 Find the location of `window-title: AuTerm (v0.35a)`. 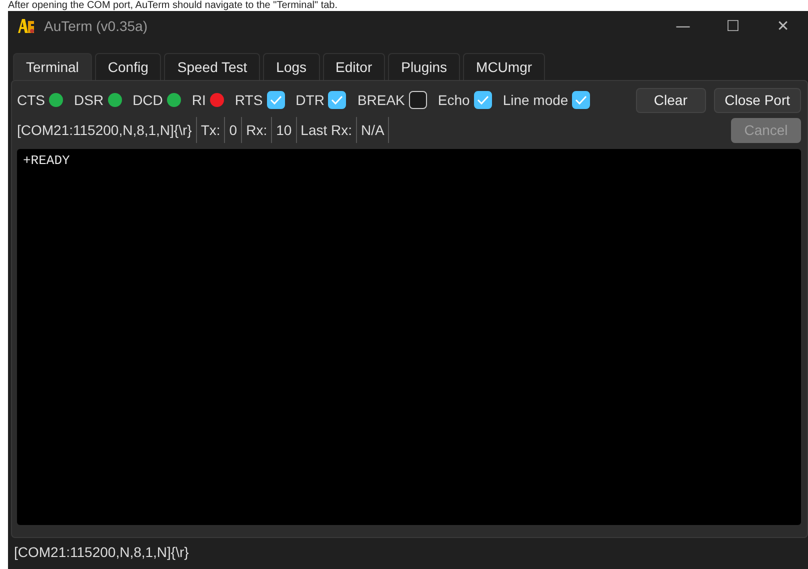

window-title: AuTerm (v0.35a) is located at coordinates (96, 26).